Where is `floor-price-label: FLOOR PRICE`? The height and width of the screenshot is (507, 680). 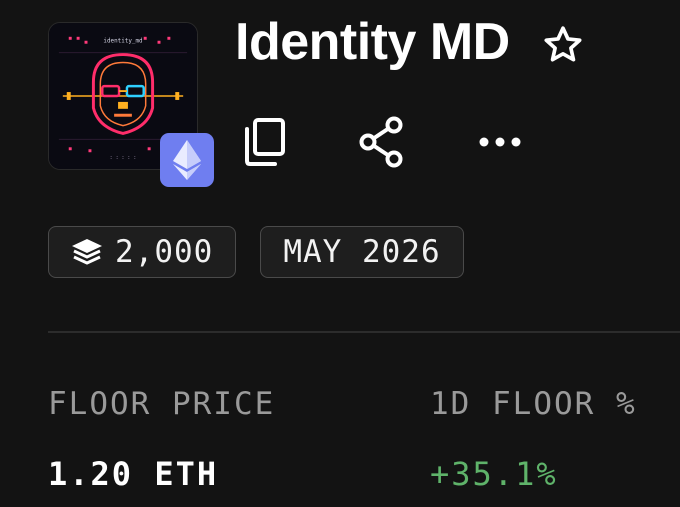
floor-price-label: FLOOR PRICE is located at coordinates (162, 404).